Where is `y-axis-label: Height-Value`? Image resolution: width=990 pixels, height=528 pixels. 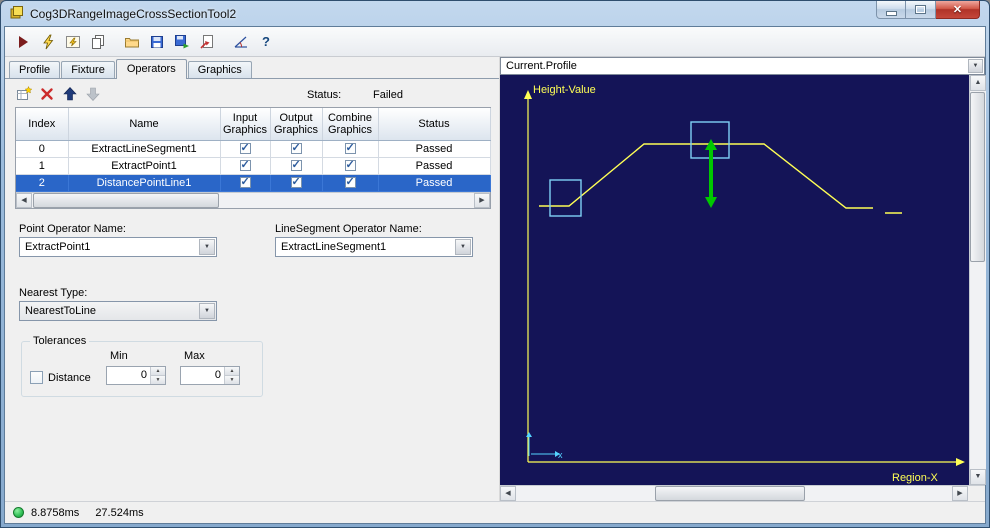 y-axis-label: Height-Value is located at coordinates (564, 90).